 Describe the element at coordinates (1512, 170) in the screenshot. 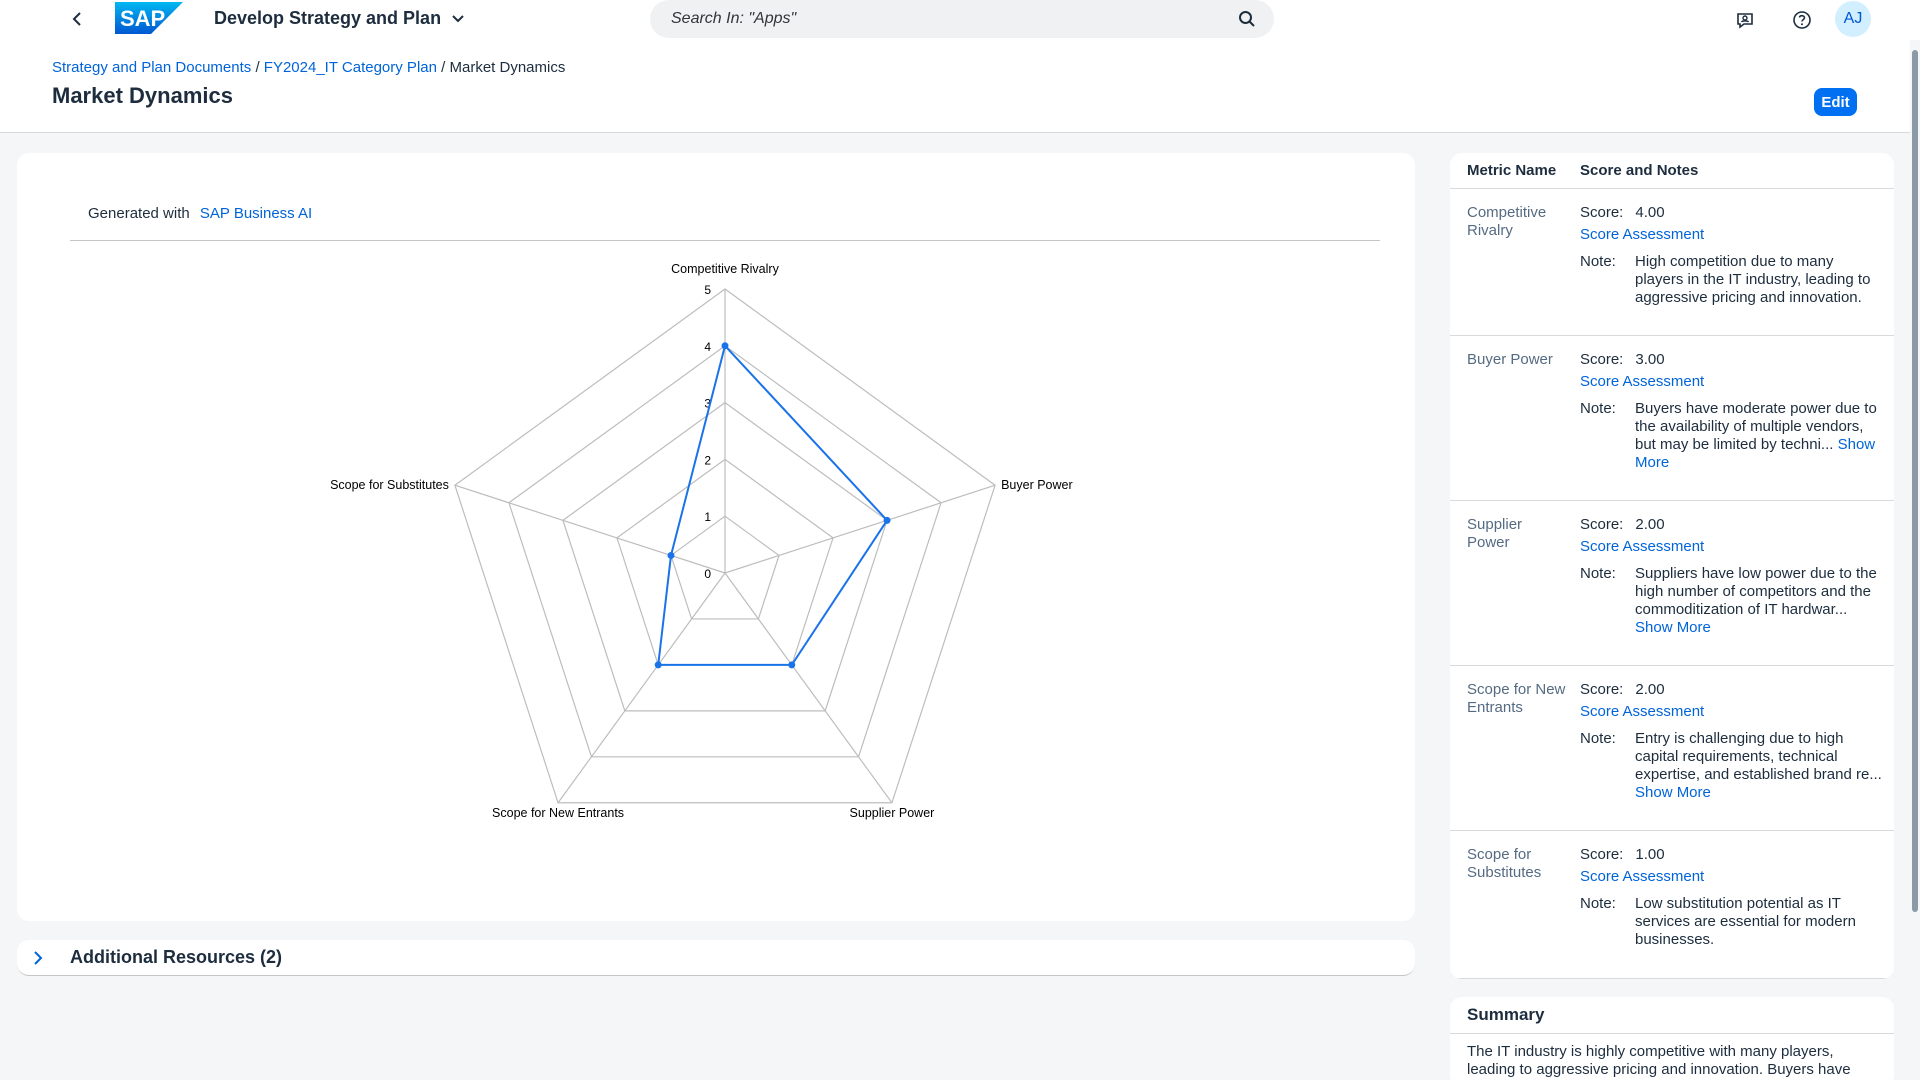

I see `column-metric-name: Metric Name` at that location.